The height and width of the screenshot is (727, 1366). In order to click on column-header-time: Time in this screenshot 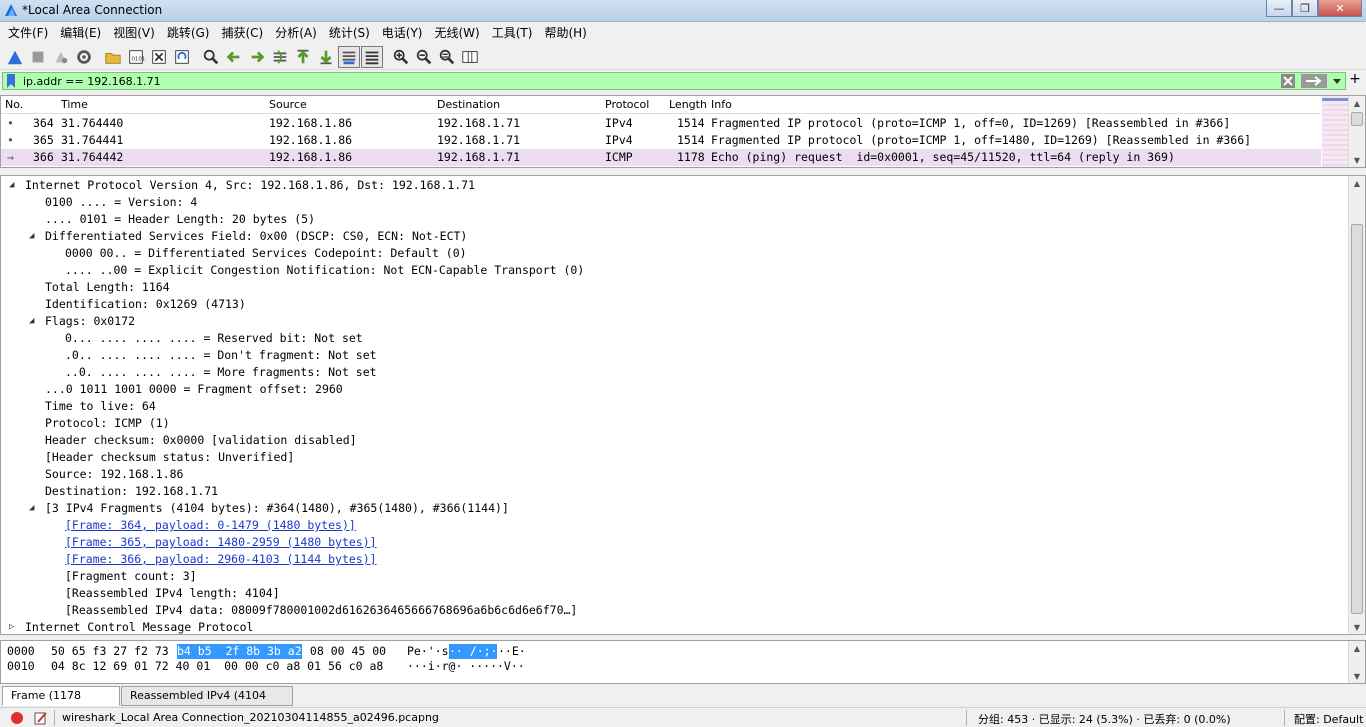, I will do `click(74, 104)`.